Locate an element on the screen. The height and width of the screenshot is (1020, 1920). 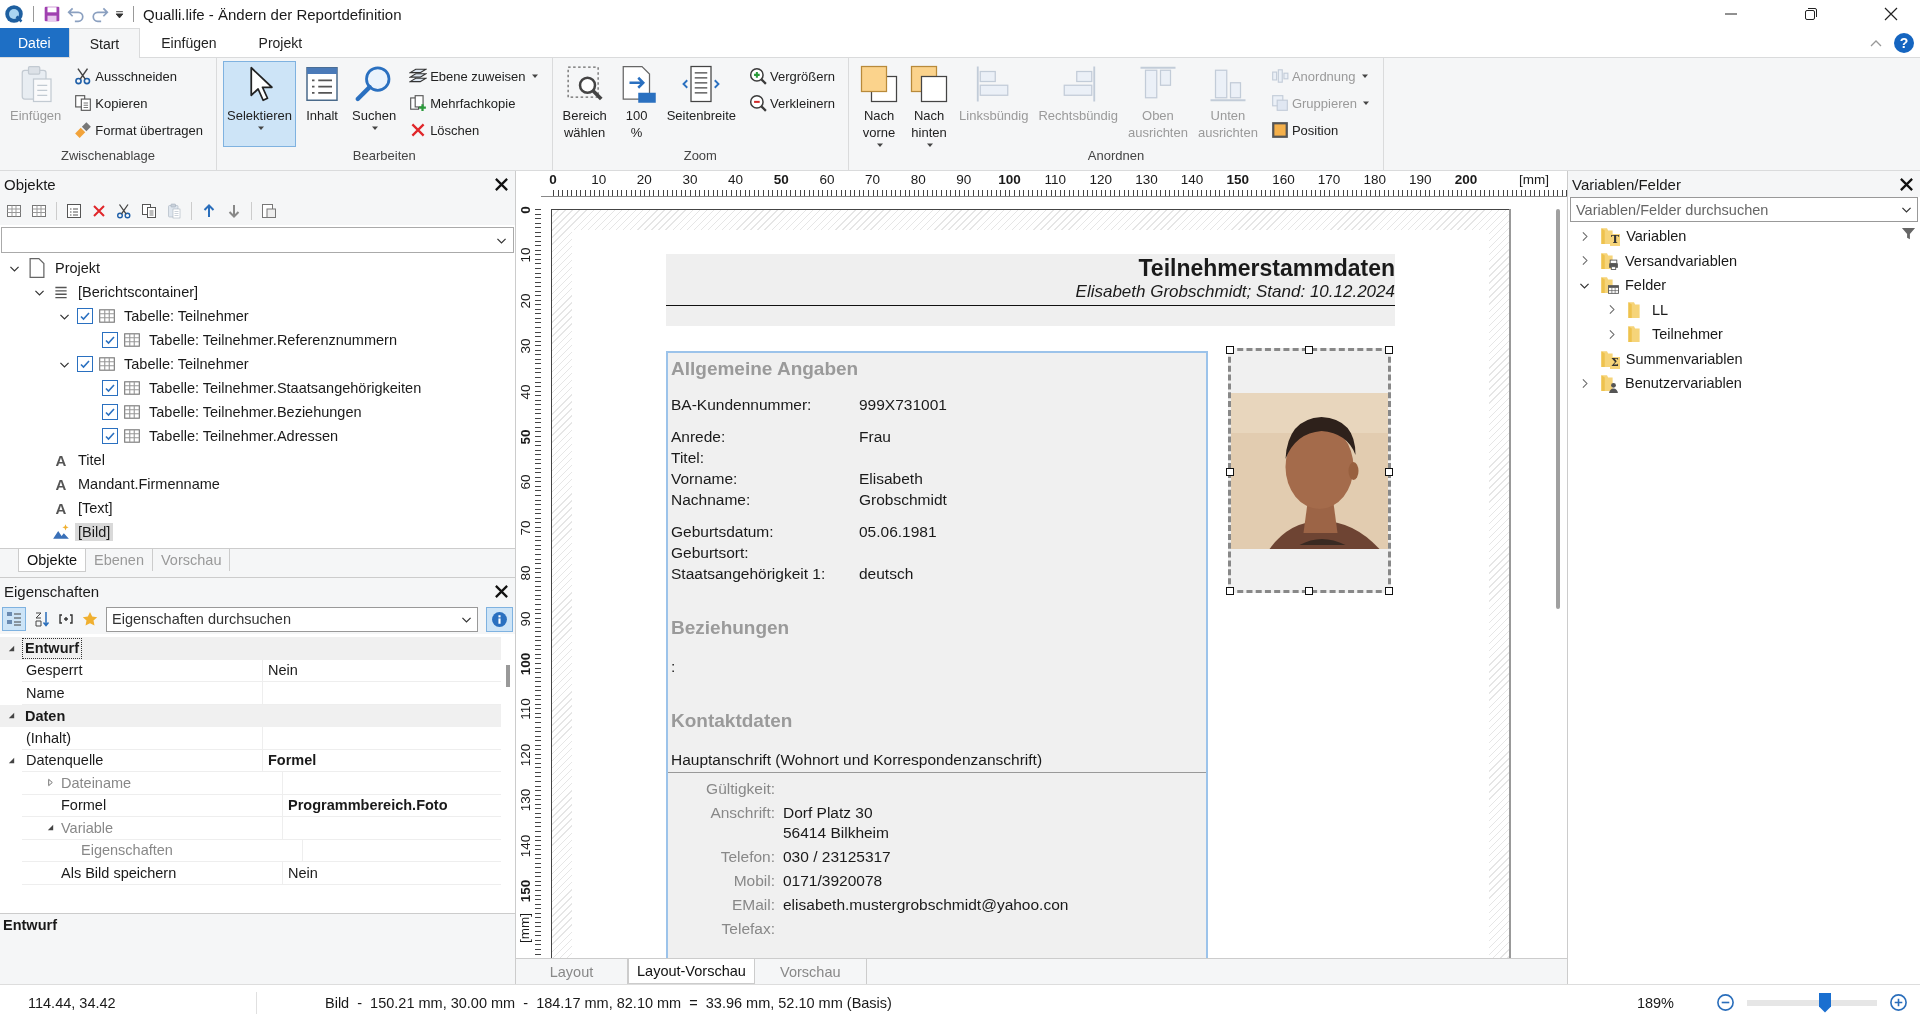
ribbon-button: Nach vorne is located at coordinates (879, 104).